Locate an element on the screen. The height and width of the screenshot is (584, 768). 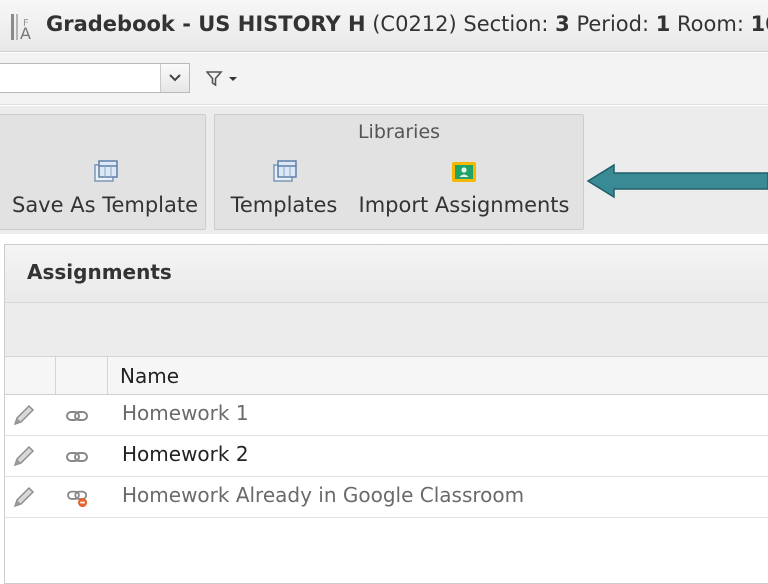
section-value: 3 is located at coordinates (562, 24).